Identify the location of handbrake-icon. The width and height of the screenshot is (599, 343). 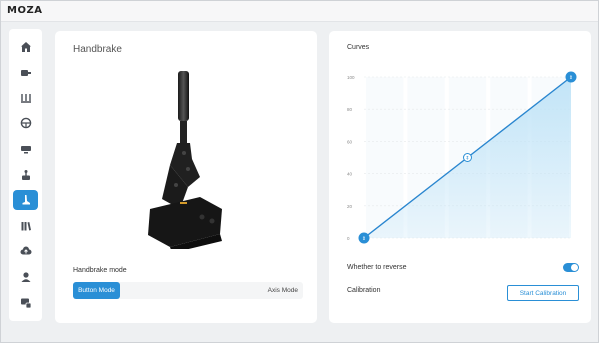
(26, 200).